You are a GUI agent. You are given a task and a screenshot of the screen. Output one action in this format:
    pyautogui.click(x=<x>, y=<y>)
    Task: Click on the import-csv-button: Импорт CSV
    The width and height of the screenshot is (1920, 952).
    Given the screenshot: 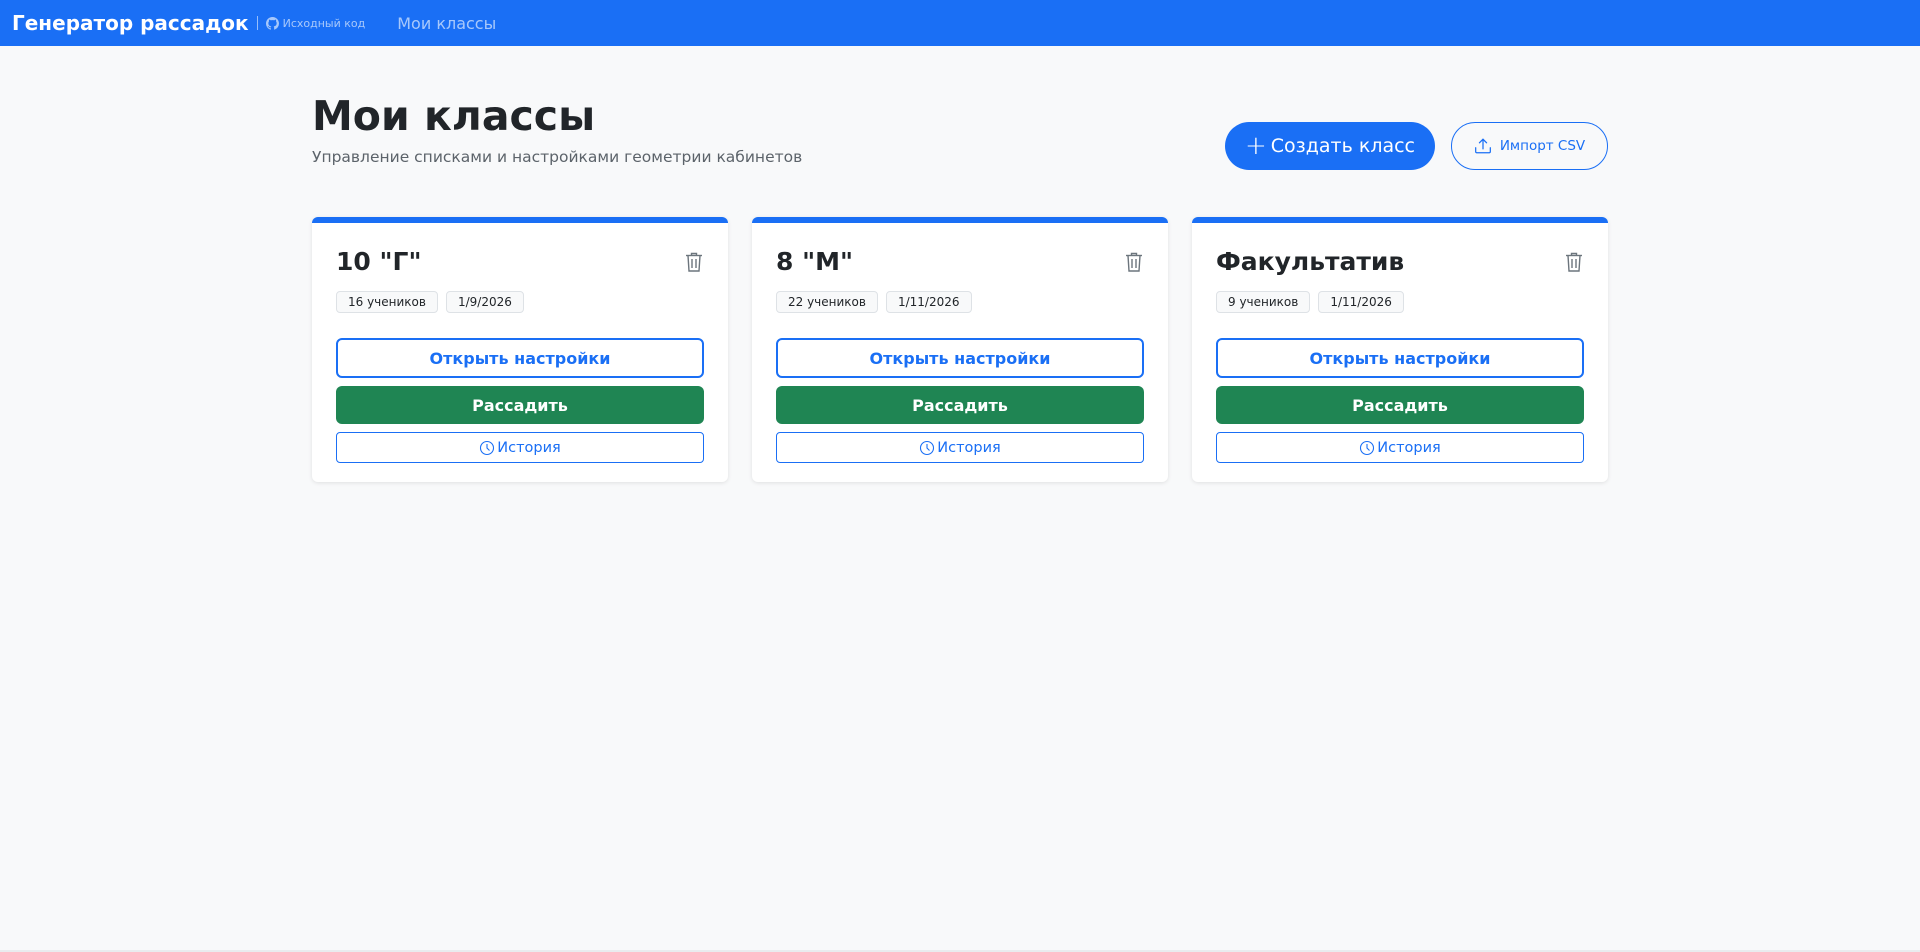 What is the action you would take?
    pyautogui.click(x=1529, y=146)
    